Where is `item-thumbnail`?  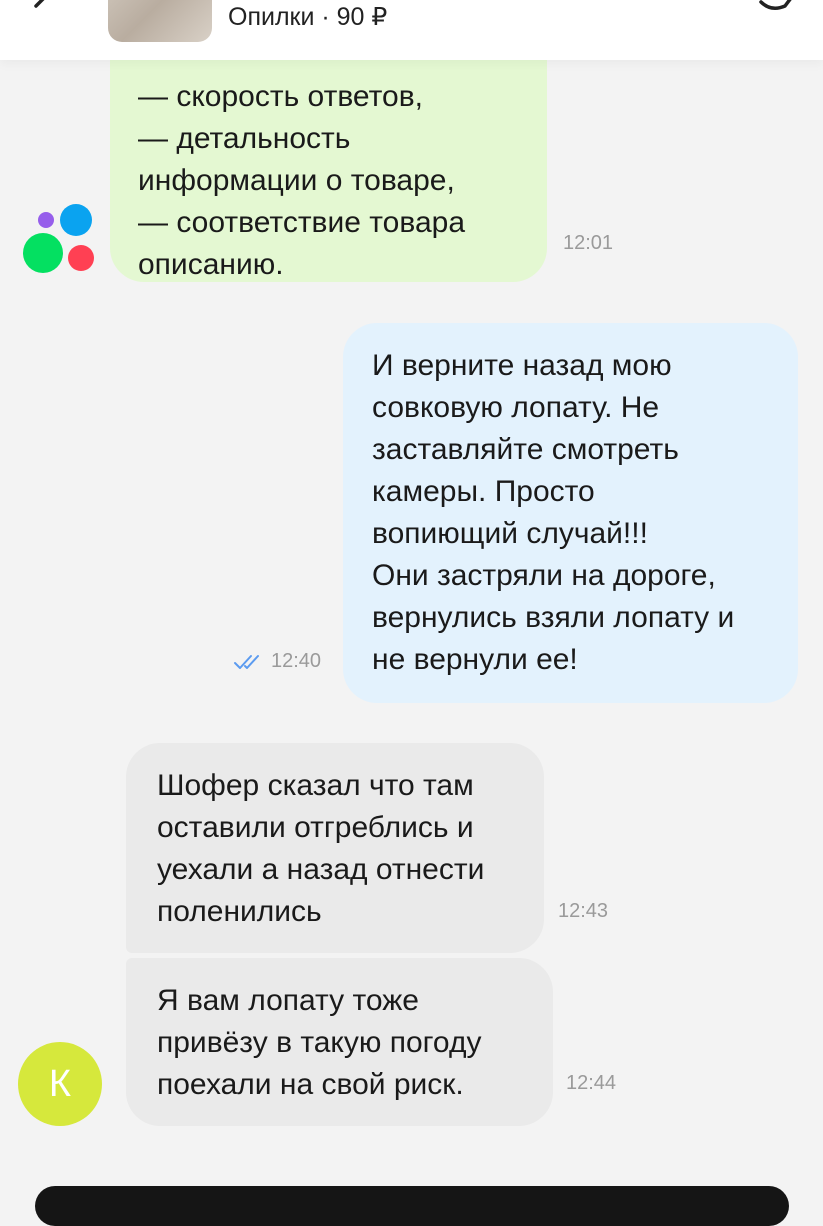 item-thumbnail is located at coordinates (160, 21).